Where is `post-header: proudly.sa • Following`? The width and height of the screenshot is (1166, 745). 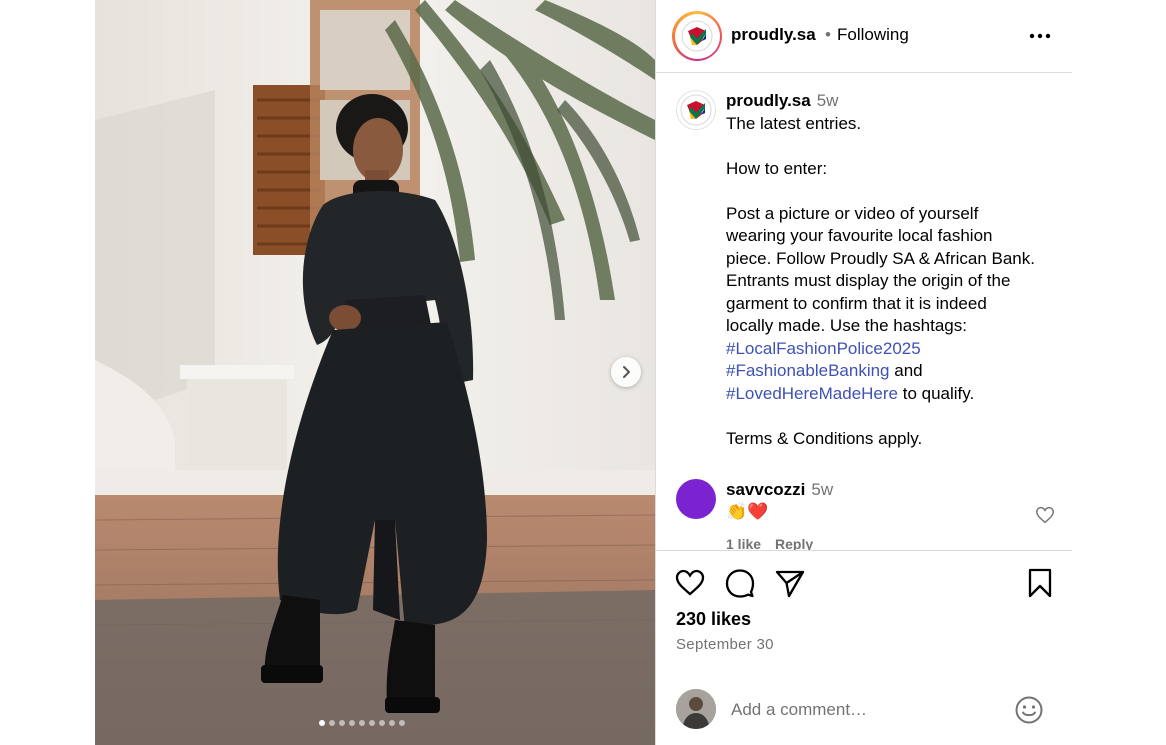 post-header: proudly.sa • Following is located at coordinates (864, 36).